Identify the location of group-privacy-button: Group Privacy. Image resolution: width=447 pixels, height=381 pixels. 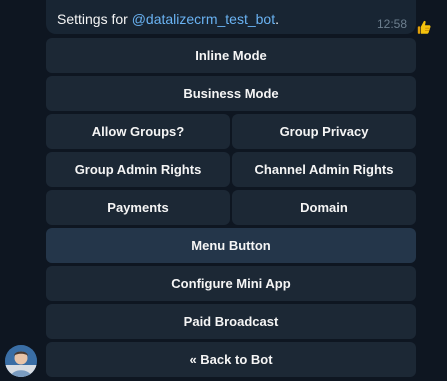
(324, 131).